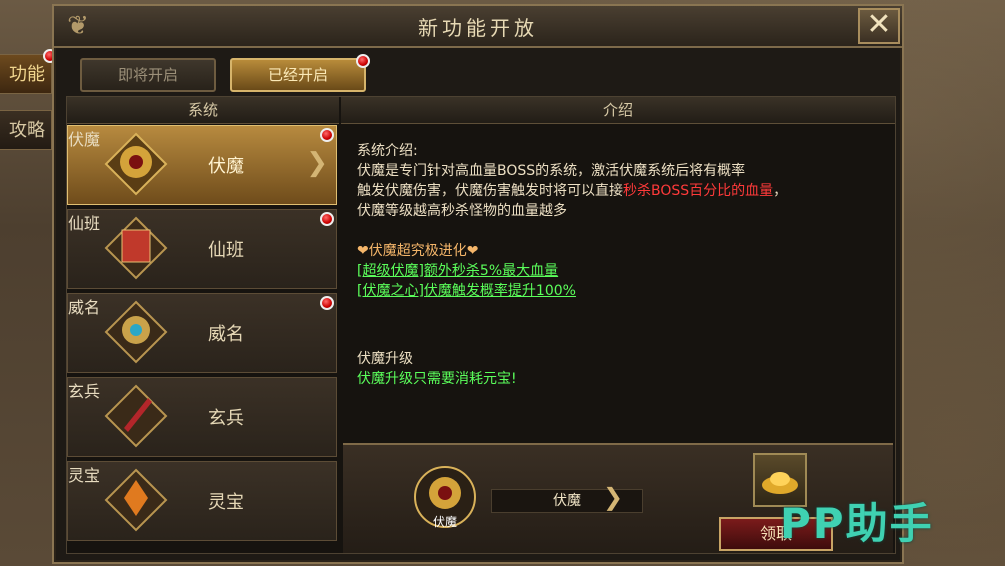  What do you see at coordinates (202, 333) in the screenshot?
I see `system-item-weiming: 威名 威名` at bounding box center [202, 333].